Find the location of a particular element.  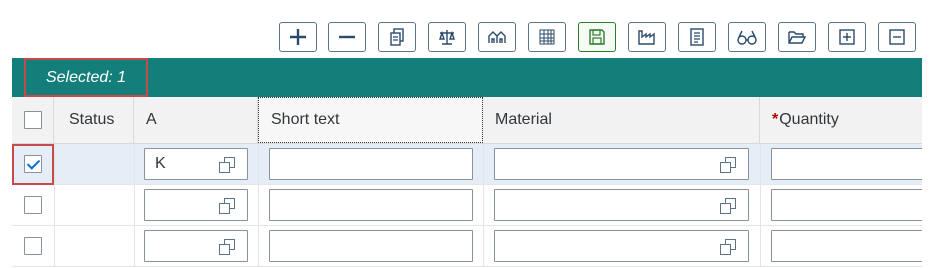

copy-button is located at coordinates (397, 37).